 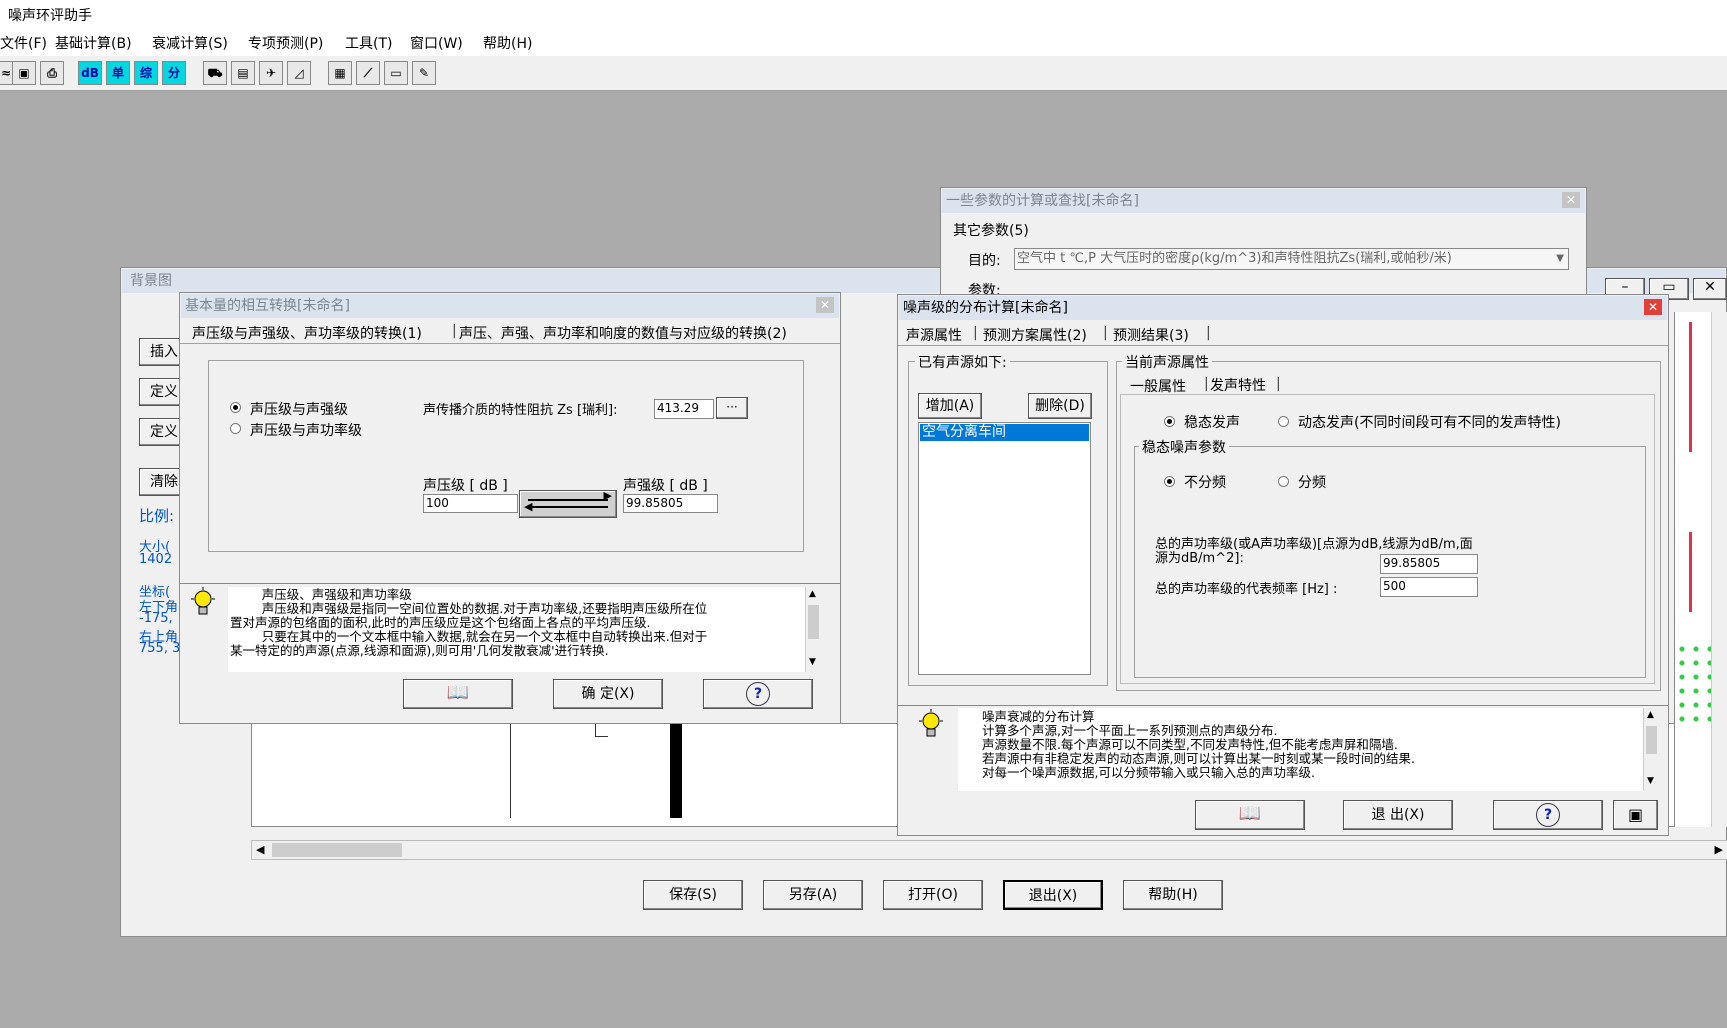 I want to click on road-icon: ⛟, so click(x=215, y=73).